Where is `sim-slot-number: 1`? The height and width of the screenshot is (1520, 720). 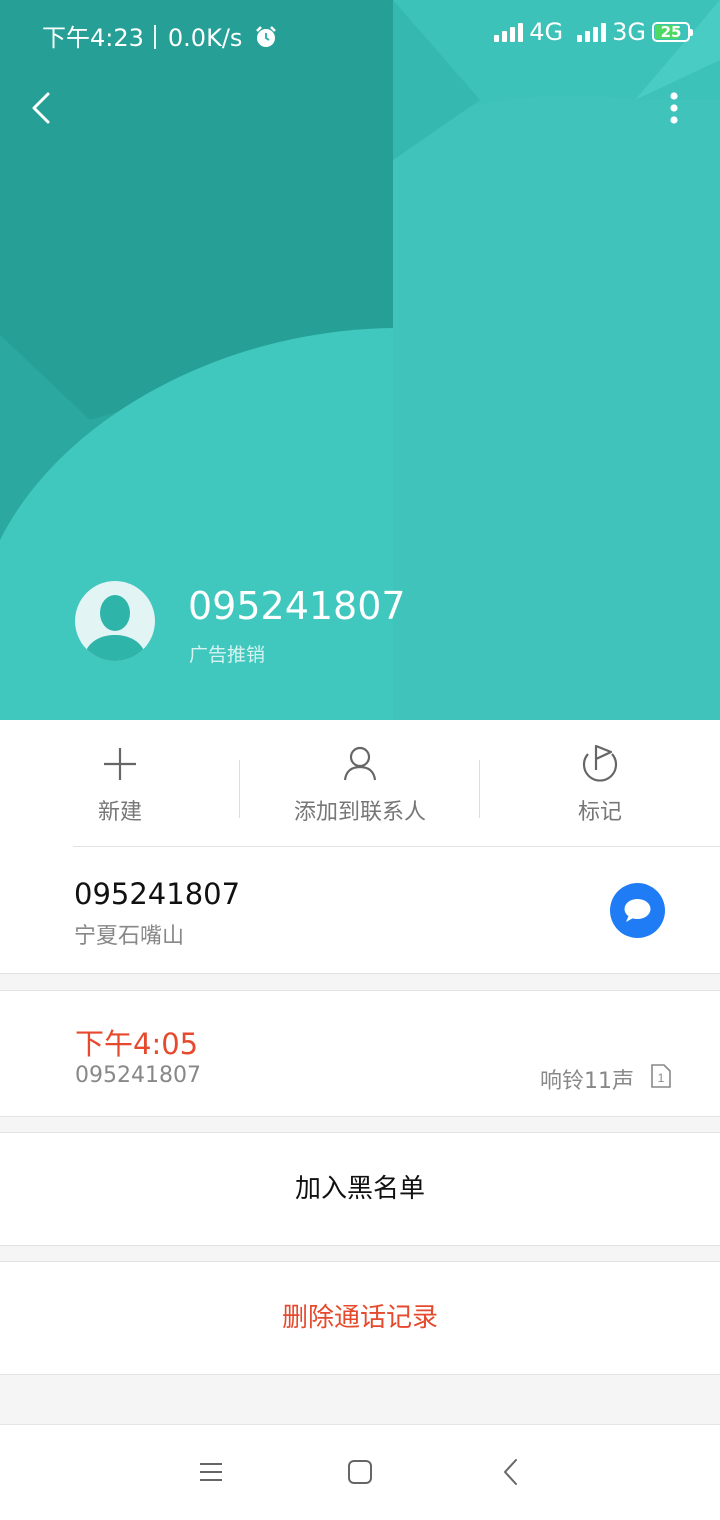
sim-slot-number: 1 is located at coordinates (661, 1078).